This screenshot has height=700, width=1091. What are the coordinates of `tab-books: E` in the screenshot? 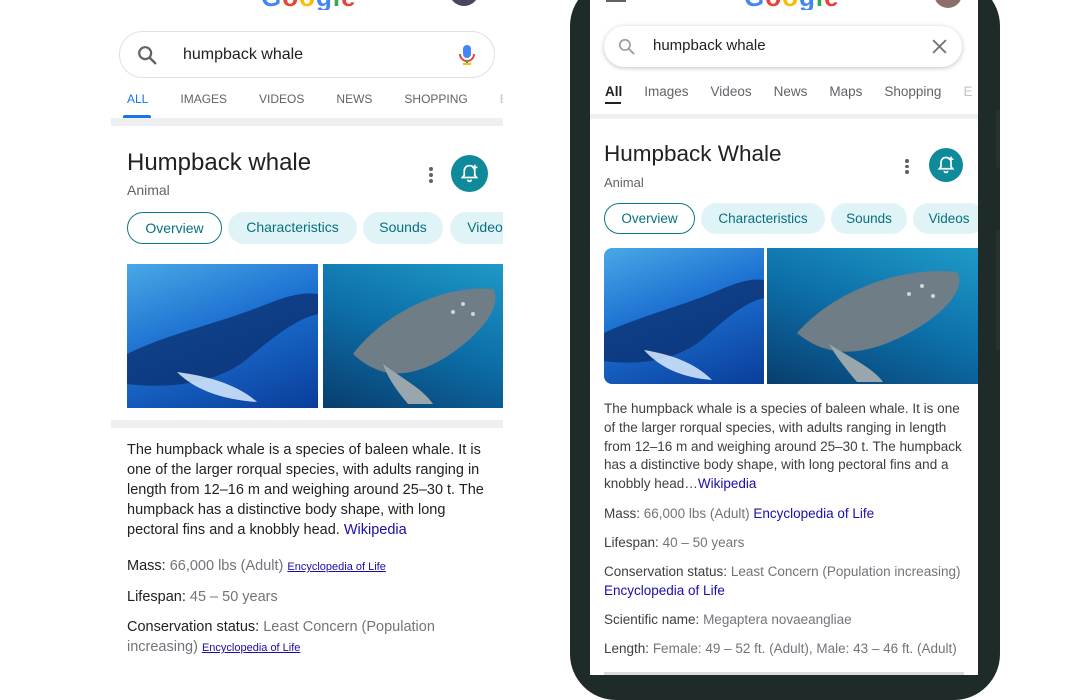 It's located at (967, 91).